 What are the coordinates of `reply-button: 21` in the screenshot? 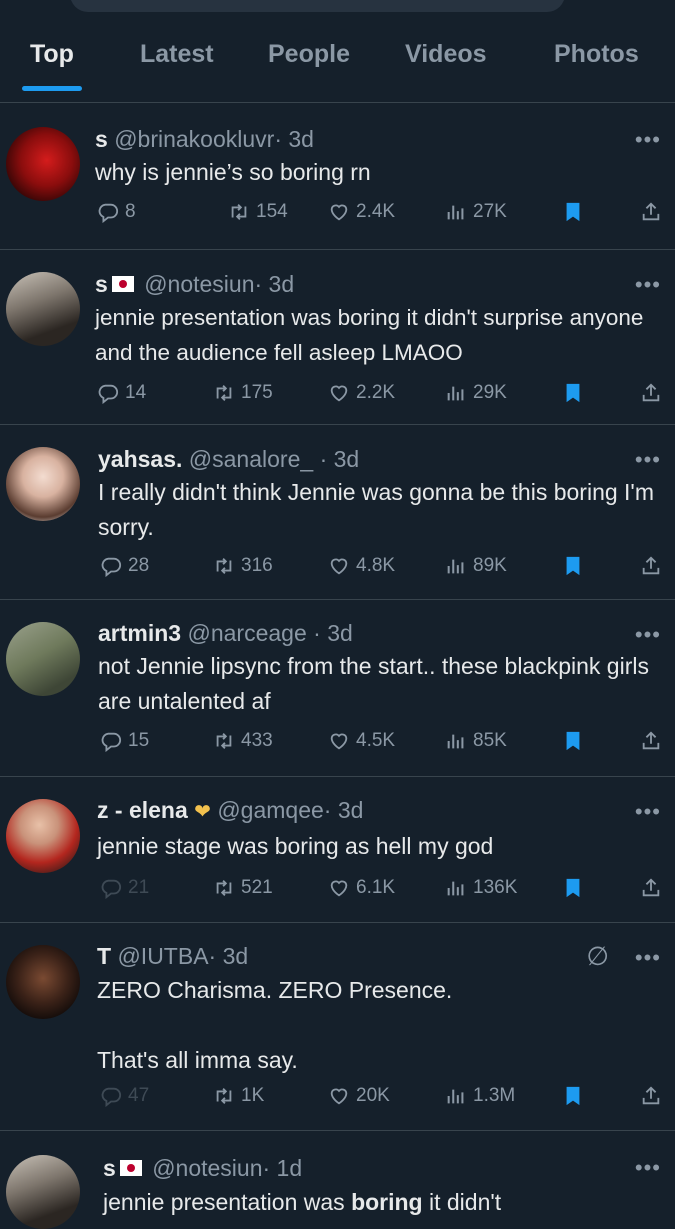 It's located at (124, 888).